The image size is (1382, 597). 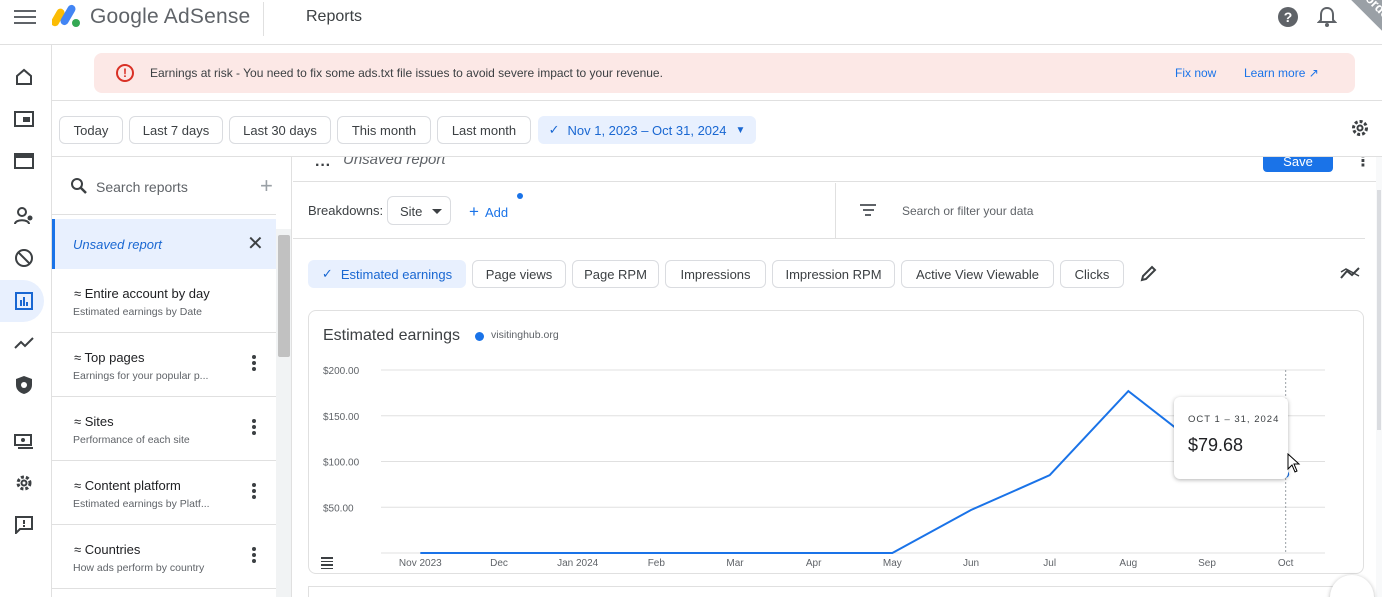 What do you see at coordinates (833, 274) in the screenshot?
I see `metric-impression-rpm: Impression RPM` at bounding box center [833, 274].